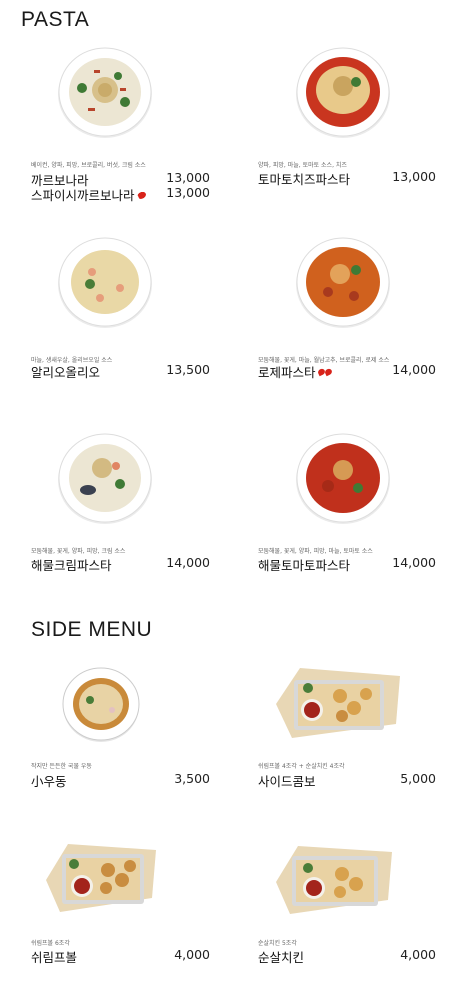 The width and height of the screenshot is (466, 986). Describe the element at coordinates (334, 880) in the screenshot. I see `boneless-chicken-photo` at that location.